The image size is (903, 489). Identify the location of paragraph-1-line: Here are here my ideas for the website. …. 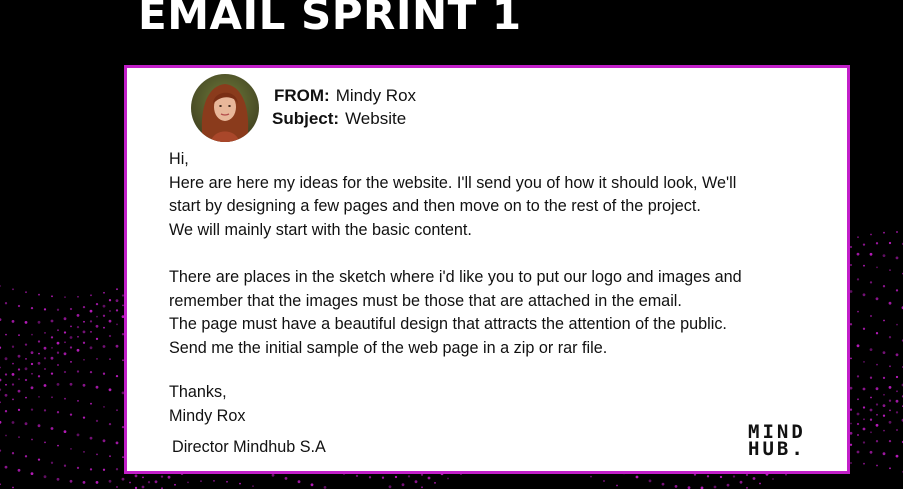
(453, 182).